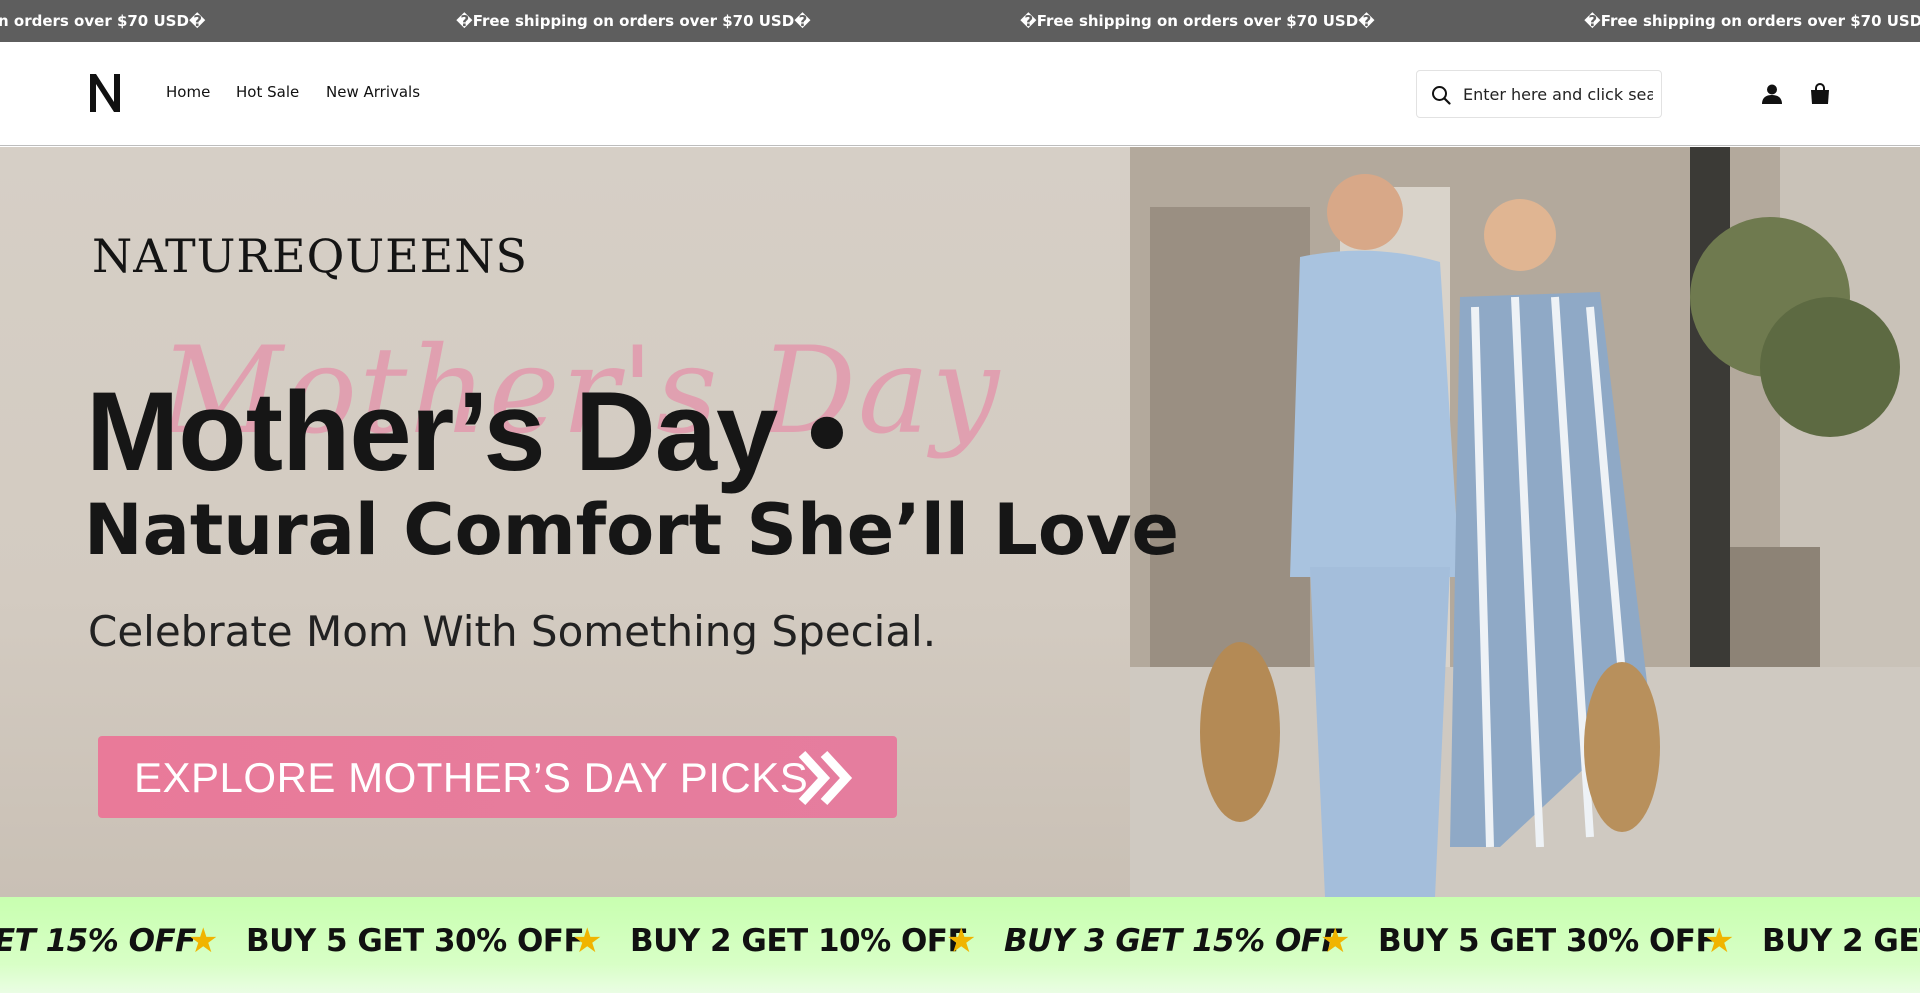 Image resolution: width=1920 pixels, height=993 pixels. Describe the element at coordinates (512, 631) in the screenshot. I see `hero-tagline: Celebrate Mom With Something Special.` at that location.